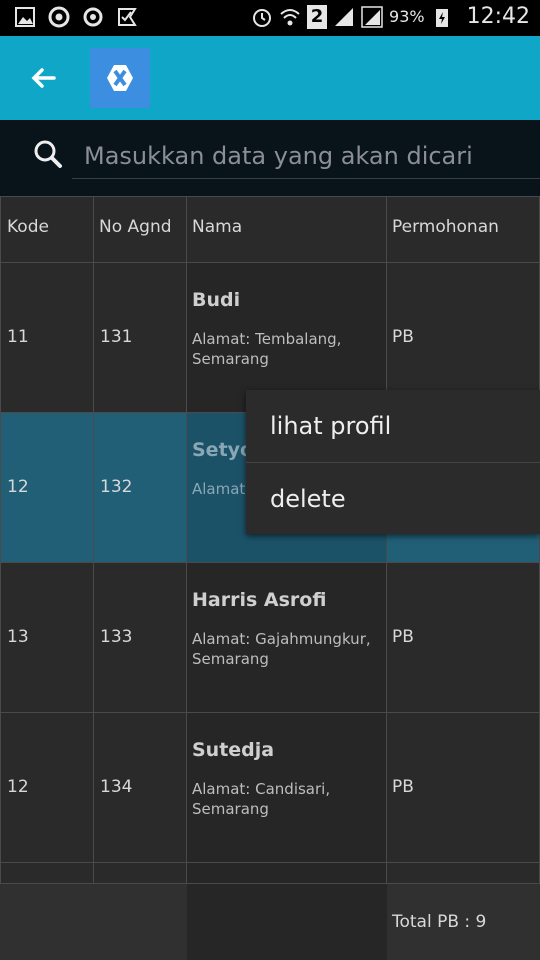 This screenshot has height=960, width=540. What do you see at coordinates (93, 17) in the screenshot?
I see `sync-icon` at bounding box center [93, 17].